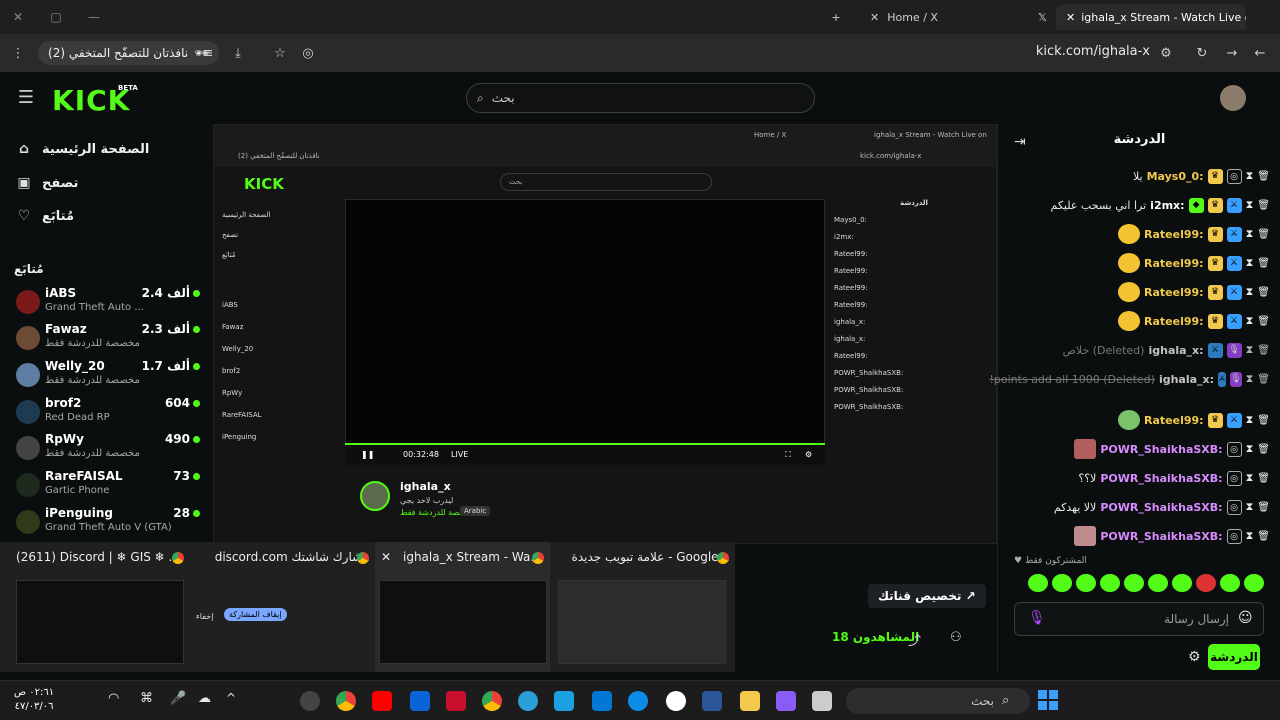  I want to click on reload-icon: ↻, so click(1202, 54).